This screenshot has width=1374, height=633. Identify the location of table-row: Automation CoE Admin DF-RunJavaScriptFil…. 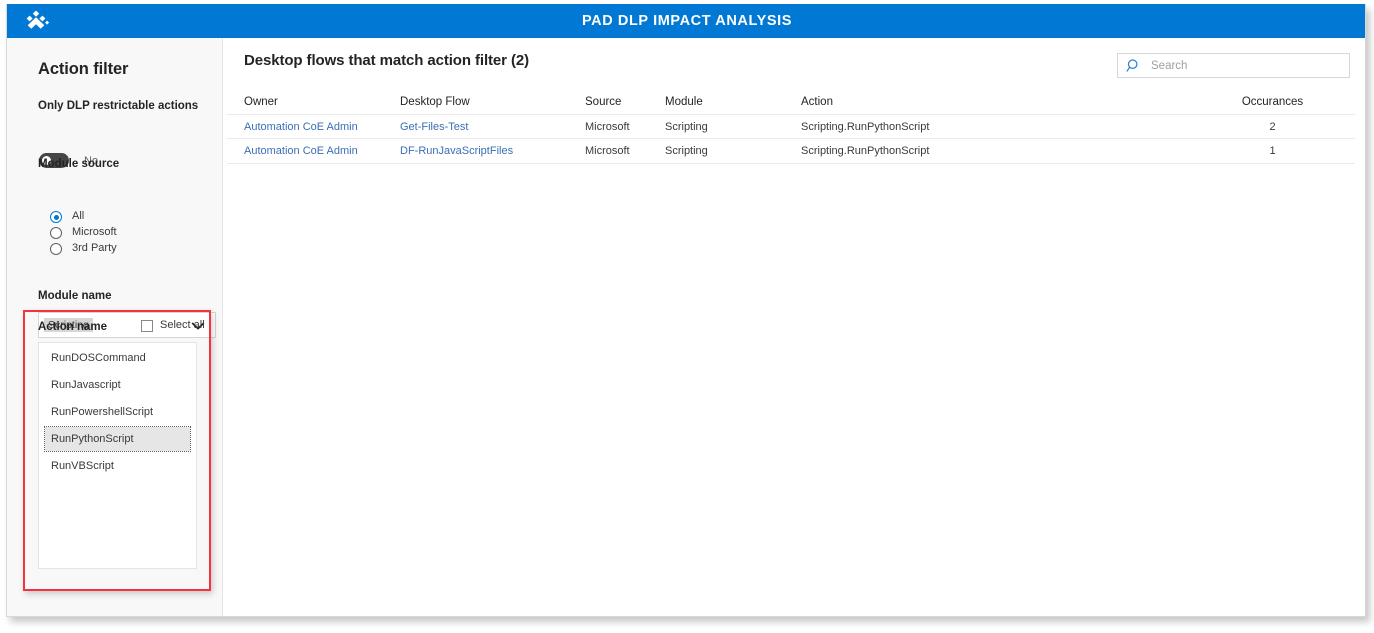
(791, 151).